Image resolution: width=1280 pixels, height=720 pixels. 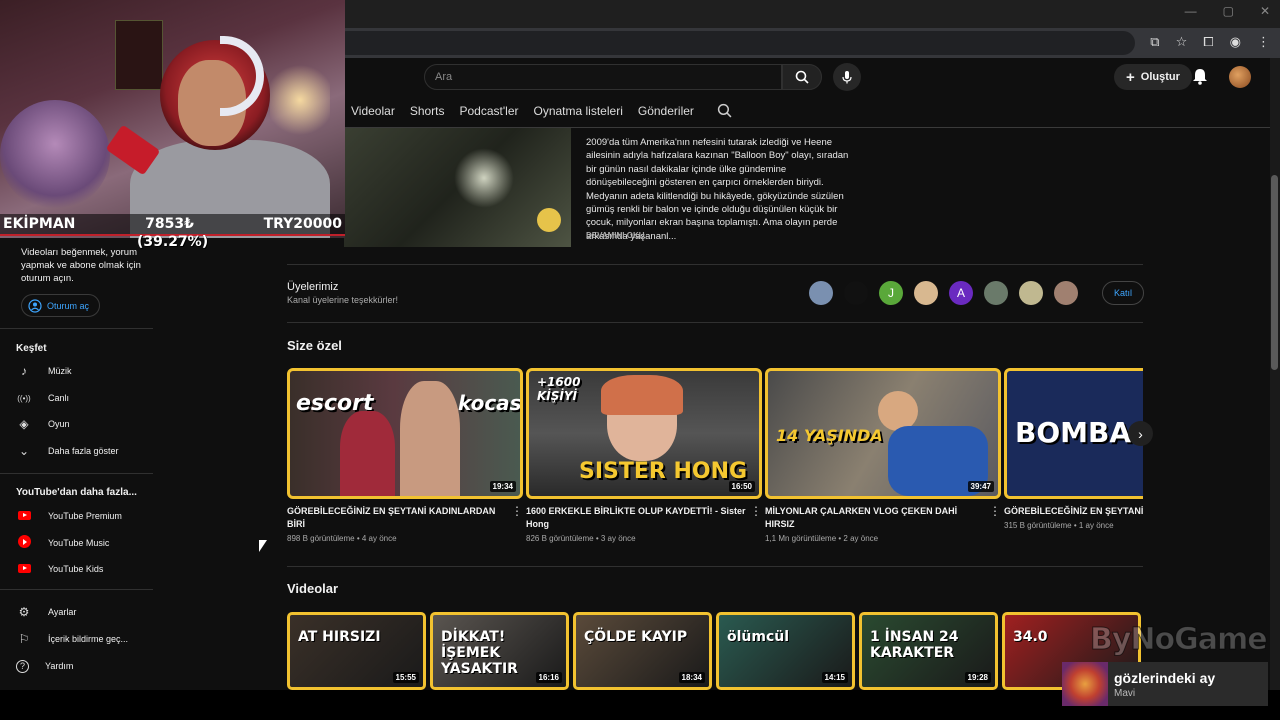 What do you see at coordinates (86, 543) in the screenshot?
I see `sidebar-item-youtube-music: YouTube Music` at bounding box center [86, 543].